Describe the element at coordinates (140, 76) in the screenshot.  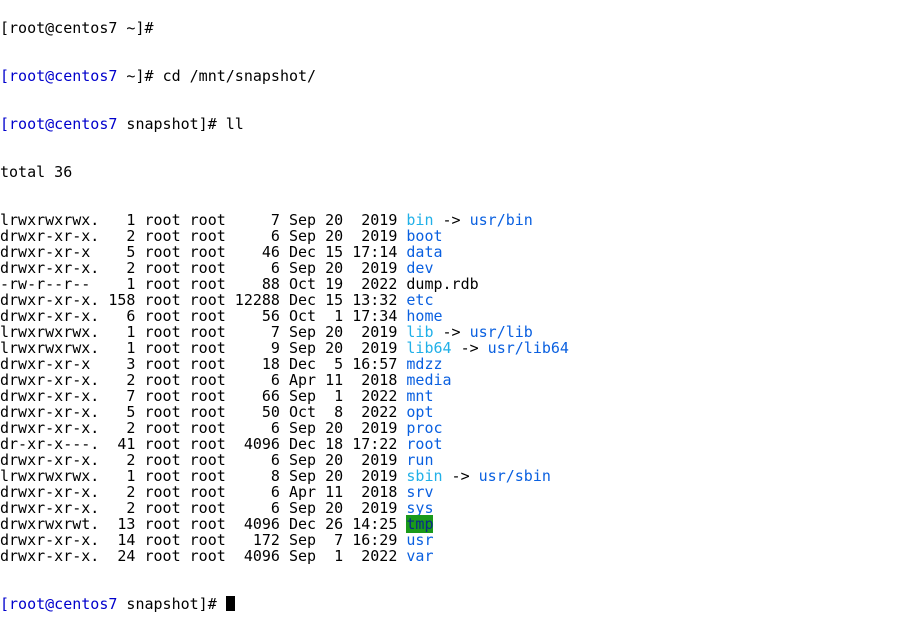
I see `prompt-path: ~]#` at that location.